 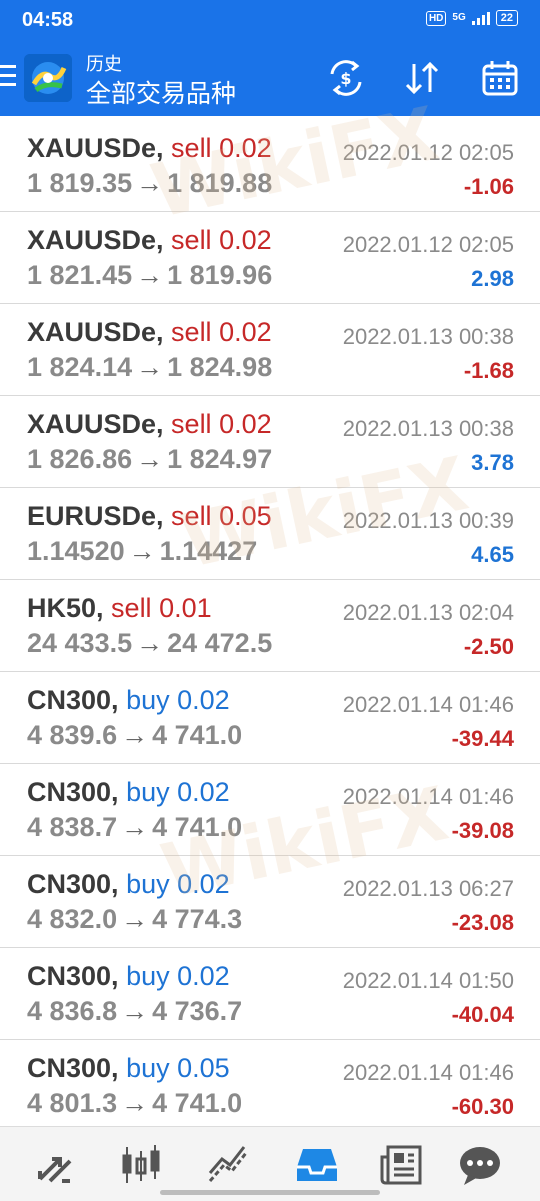 I want to click on trade-profit: -1.06, so click(x=488, y=186).